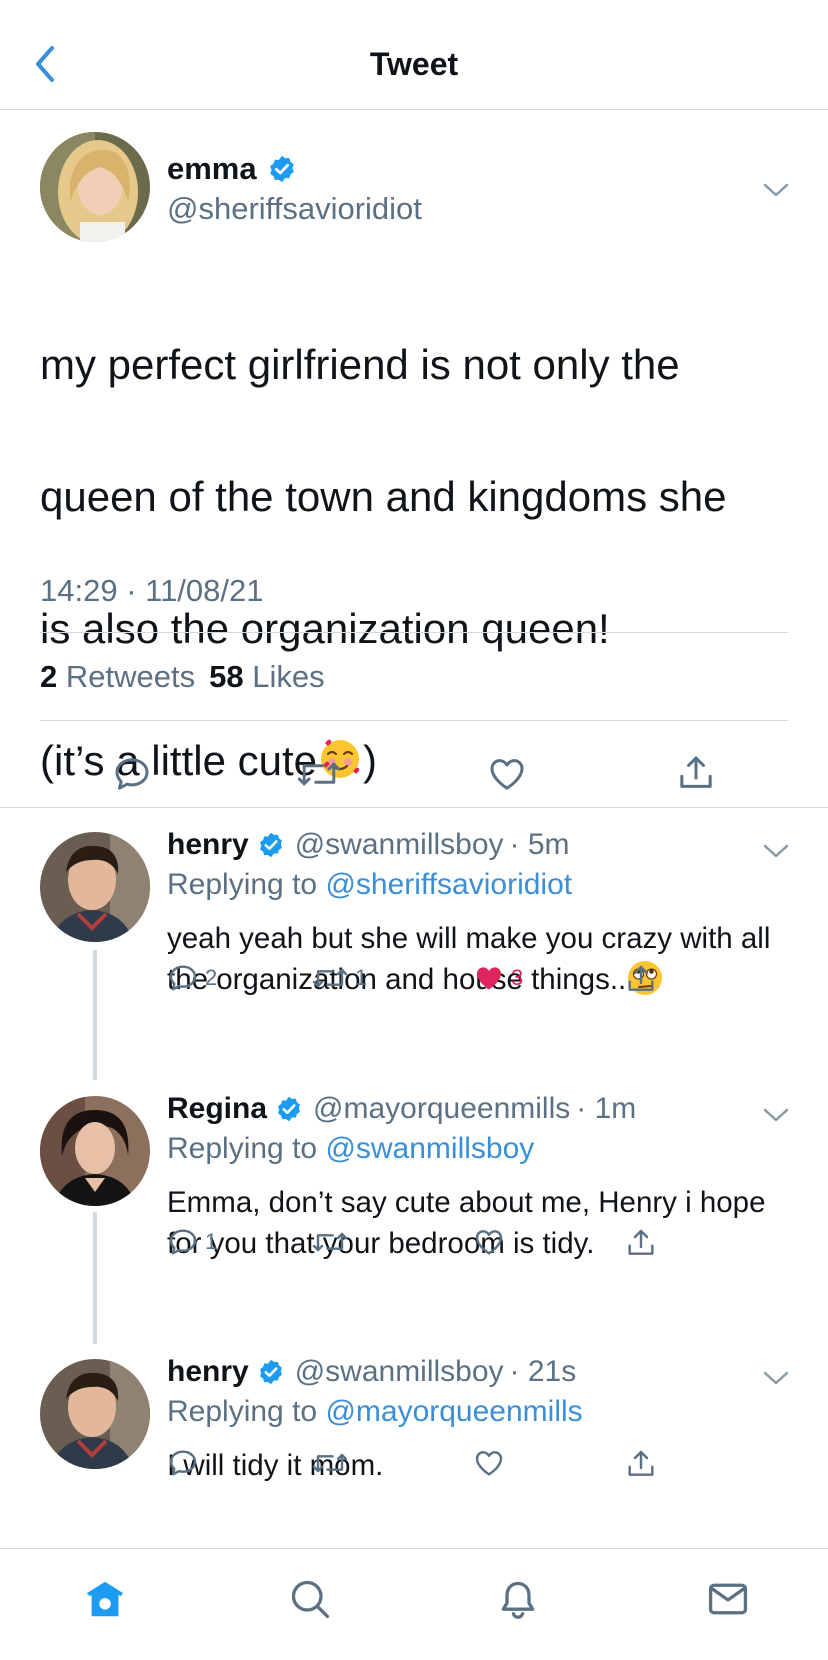 This screenshot has width=828, height=1660. Describe the element at coordinates (489, 978) in the screenshot. I see `heart-filled-icon` at that location.